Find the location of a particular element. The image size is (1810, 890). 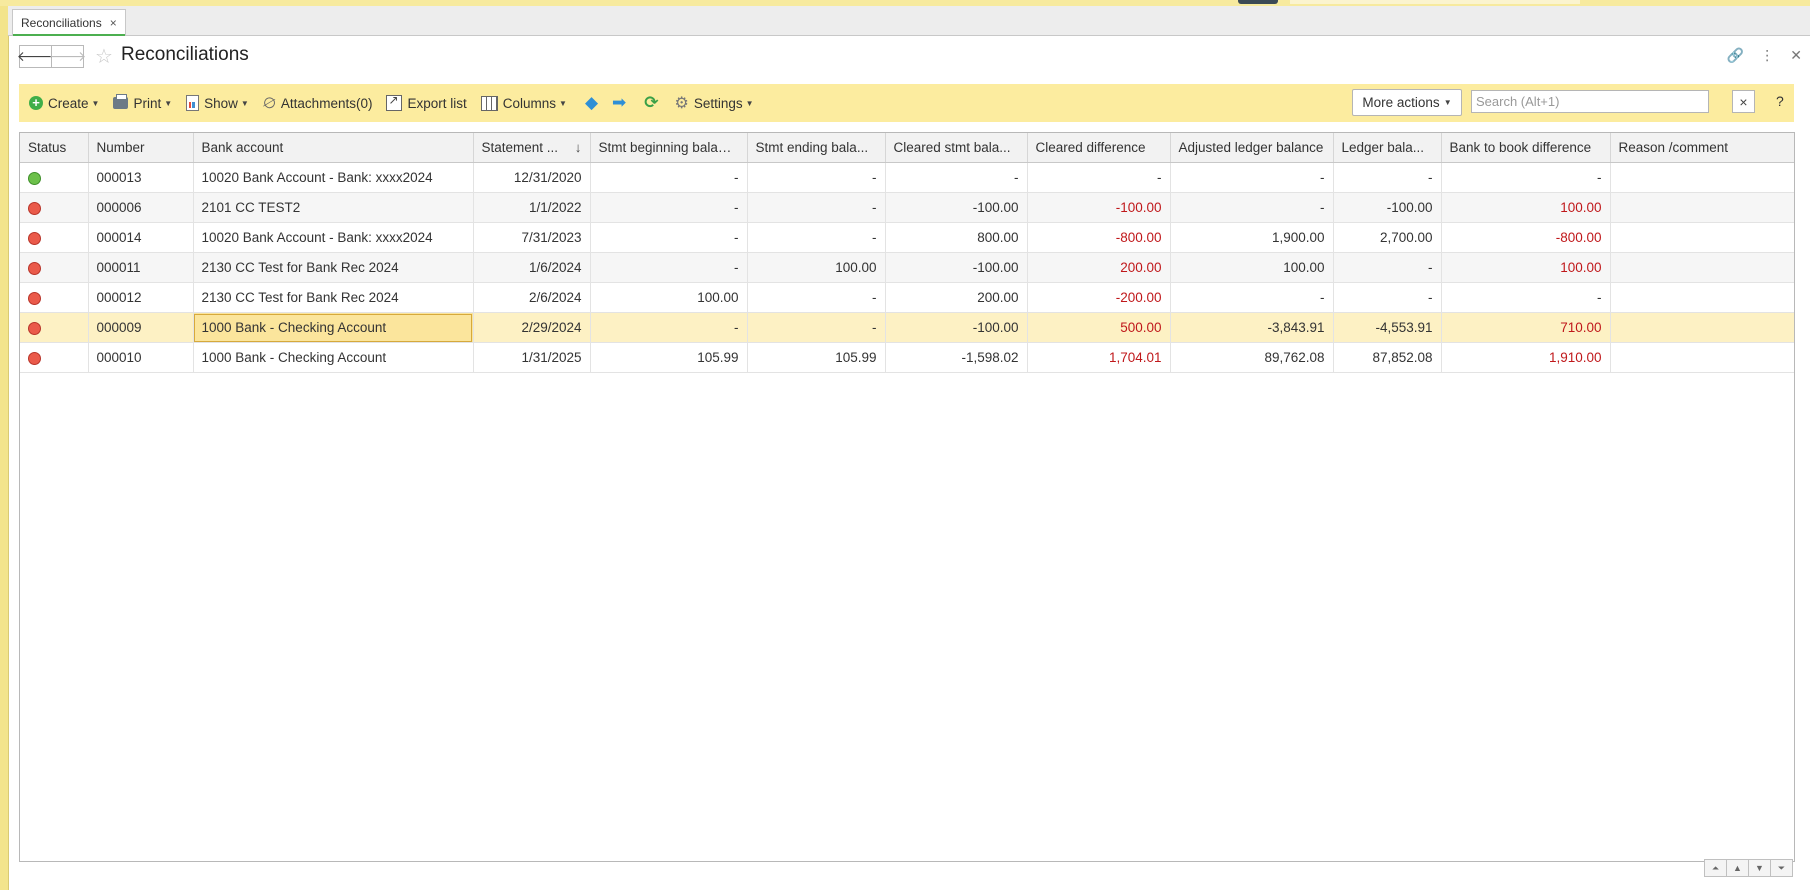

number-cell: 000014 is located at coordinates (141, 237).